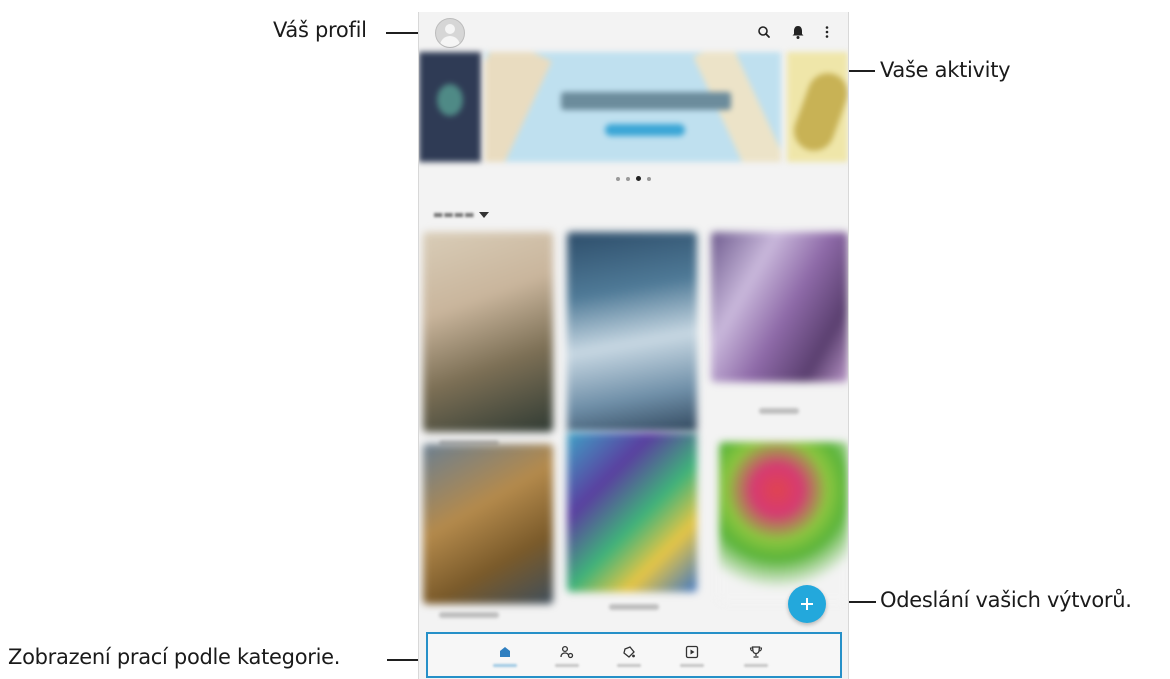 The image size is (1170, 679). I want to click on nav-coloring, so click(629, 655).